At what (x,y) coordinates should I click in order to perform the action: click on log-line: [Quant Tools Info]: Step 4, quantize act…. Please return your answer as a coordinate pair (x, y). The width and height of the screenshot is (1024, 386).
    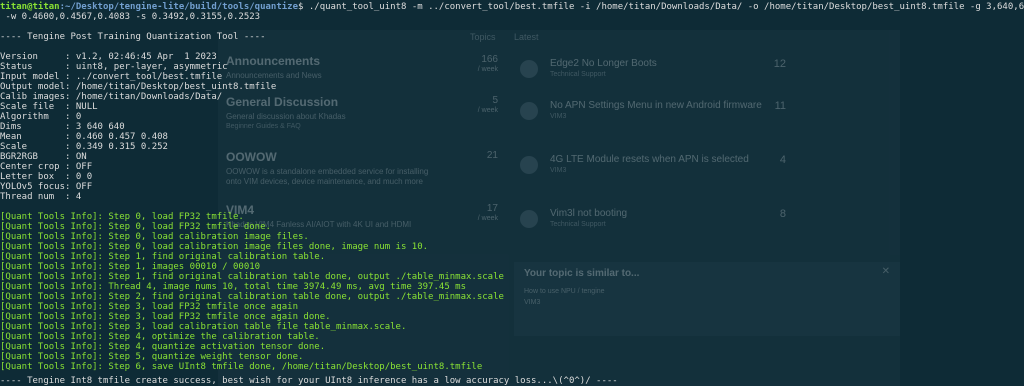
    Looking at the image, I should click on (163, 347).